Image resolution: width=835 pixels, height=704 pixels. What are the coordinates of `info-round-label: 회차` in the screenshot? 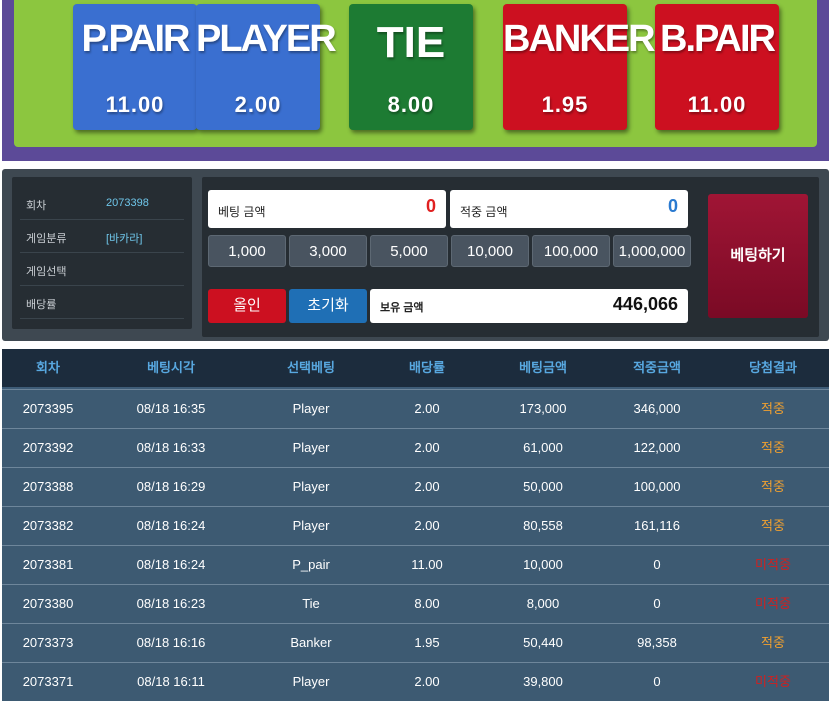 It's located at (36, 206).